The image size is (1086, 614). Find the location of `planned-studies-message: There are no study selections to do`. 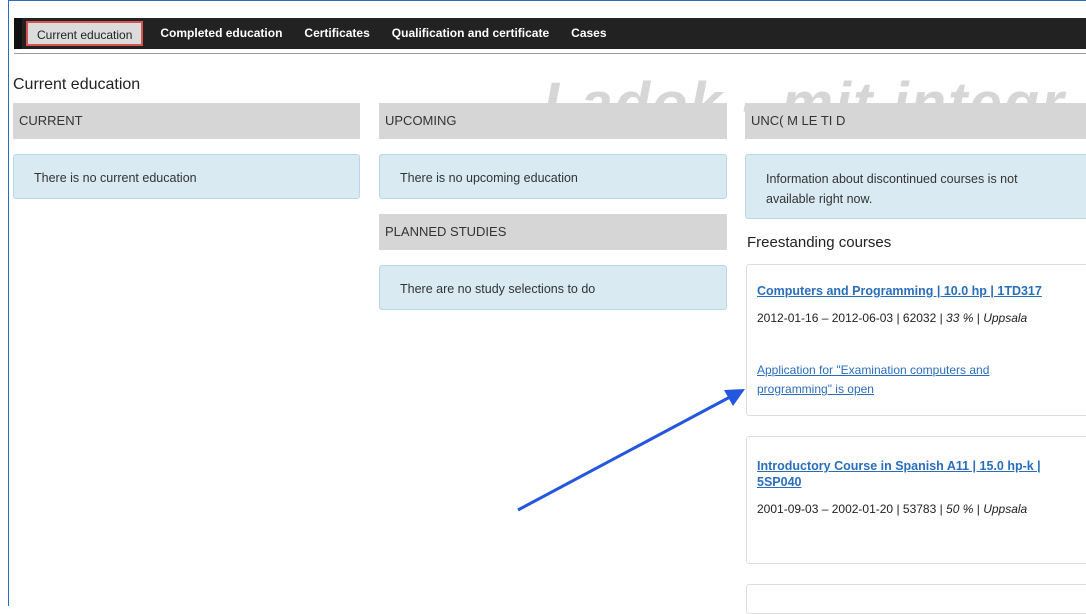

planned-studies-message: There are no study selections to do is located at coordinates (553, 287).